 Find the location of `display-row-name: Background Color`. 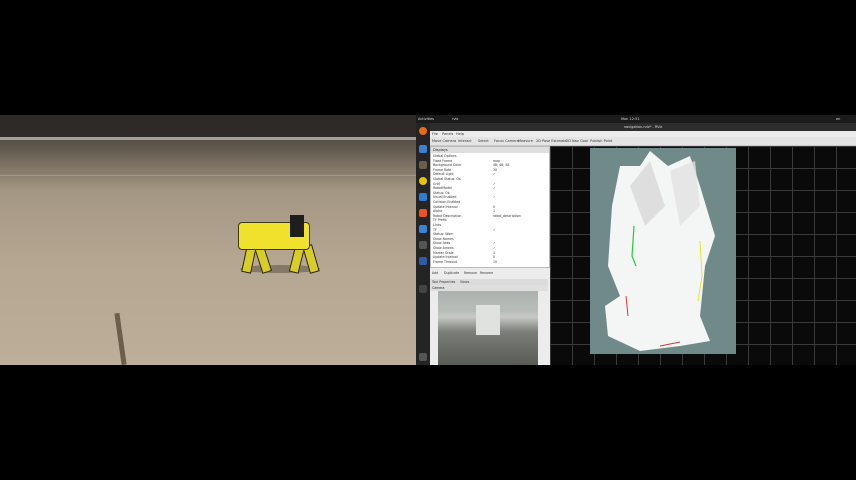

display-row-name: Background Color is located at coordinates (447, 165).